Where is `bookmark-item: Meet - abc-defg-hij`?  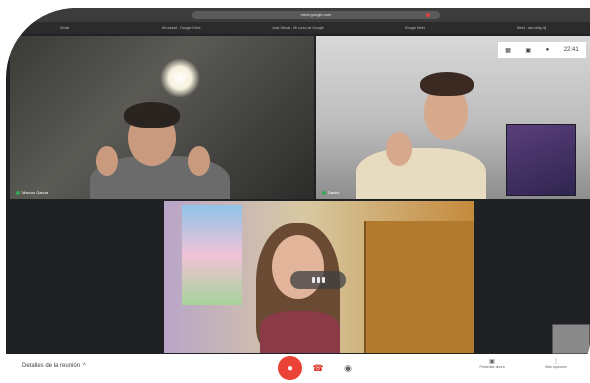
bookmark-item: Meet - abc-defg-hij is located at coordinates (531, 28).